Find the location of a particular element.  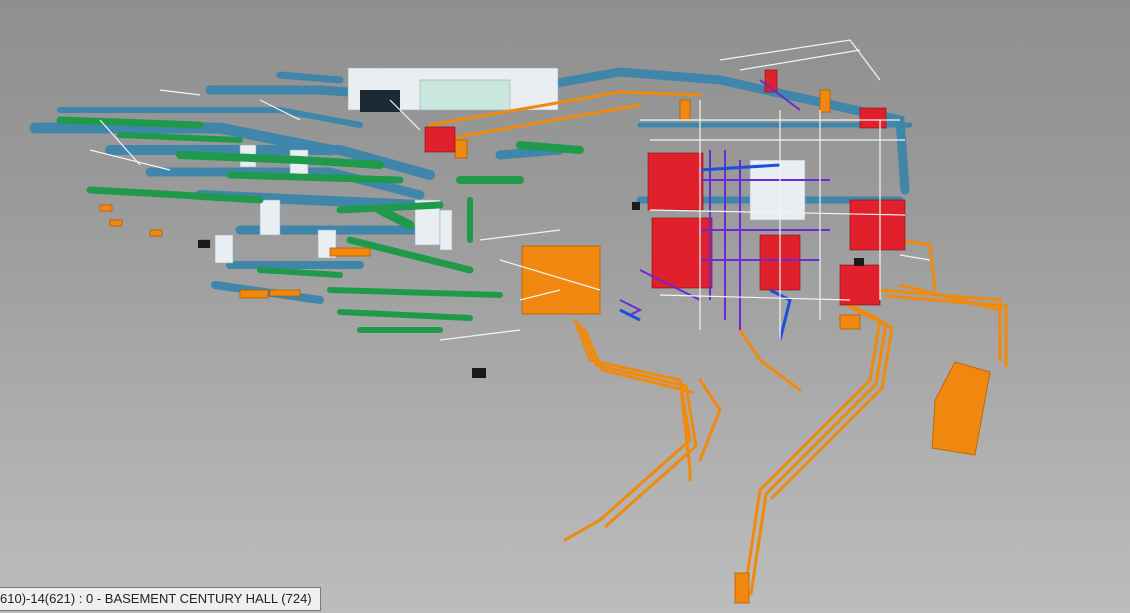

ahu-dark-face is located at coordinates (380, 101).